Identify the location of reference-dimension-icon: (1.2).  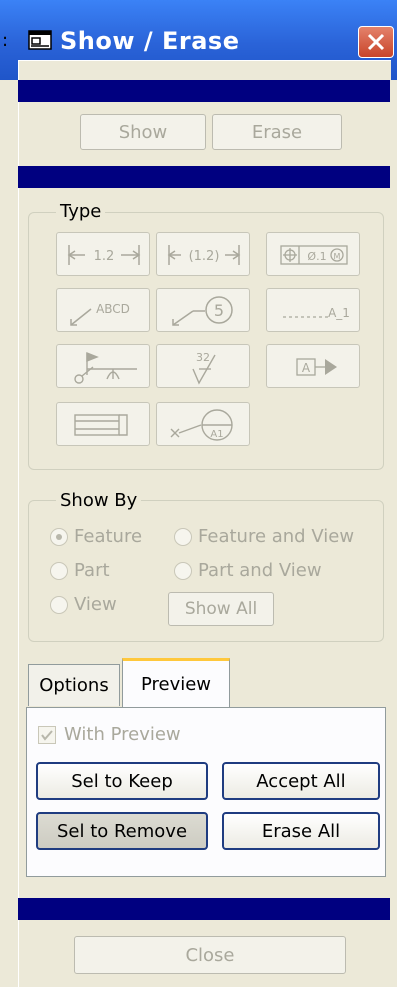
(203, 254).